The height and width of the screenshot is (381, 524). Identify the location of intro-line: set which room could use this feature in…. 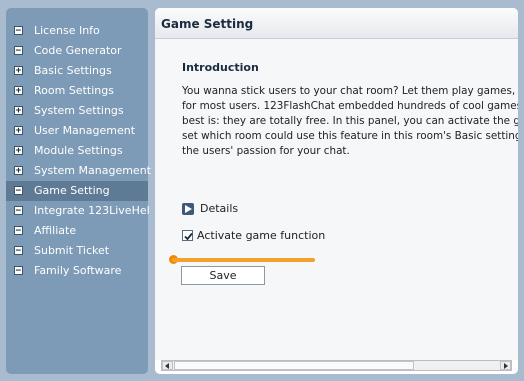
(350, 136).